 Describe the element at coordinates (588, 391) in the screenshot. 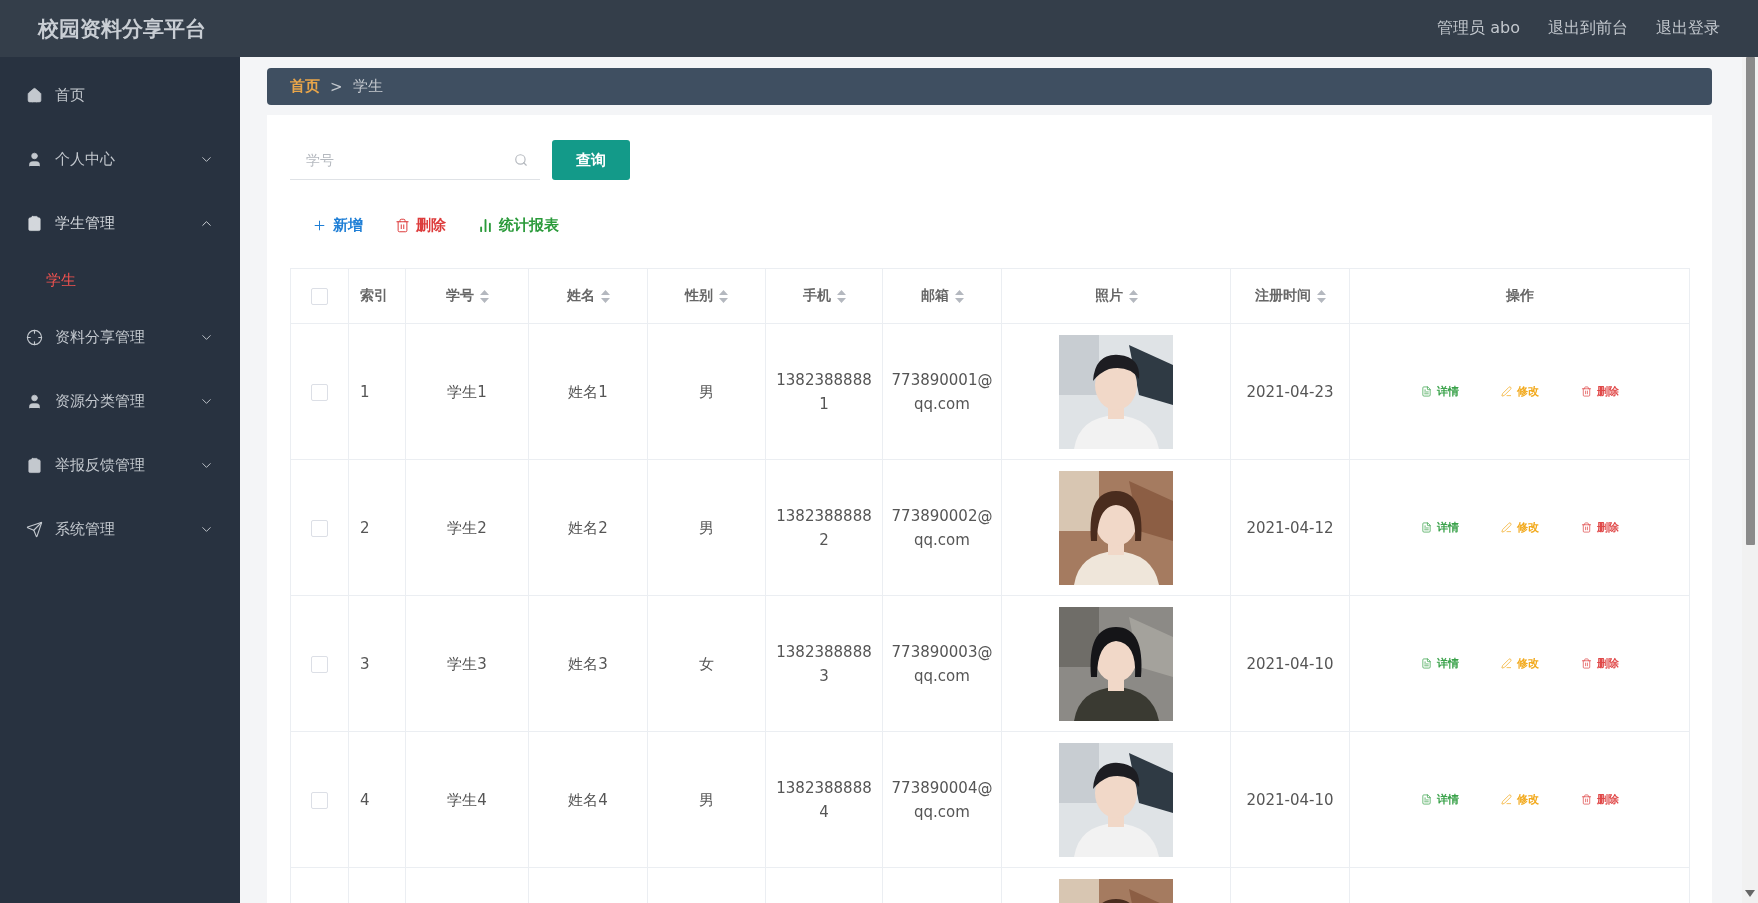

I see `table-cell: 姓名1` at that location.